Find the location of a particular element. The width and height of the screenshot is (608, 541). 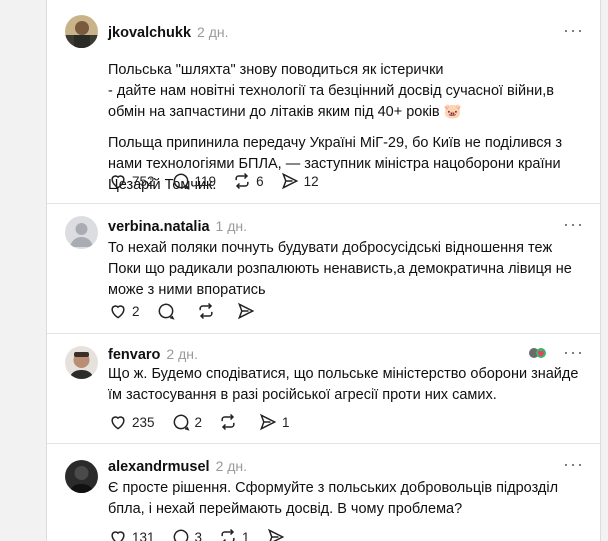

comment-button: 3 is located at coordinates (187, 534).